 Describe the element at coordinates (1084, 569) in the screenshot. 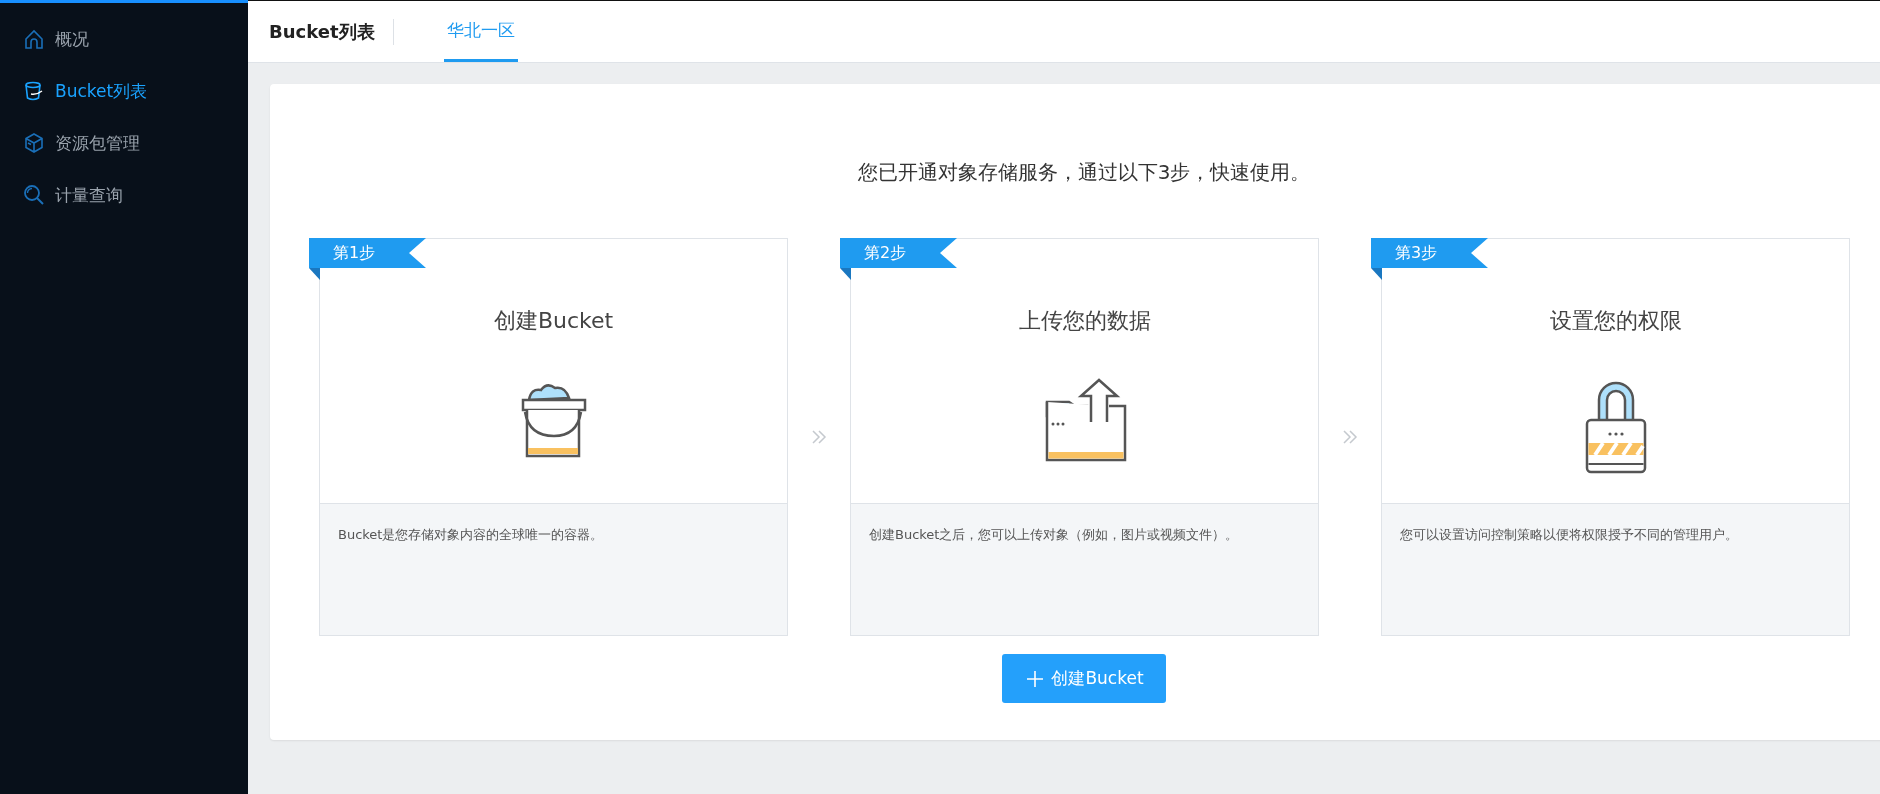

I see `step-description: 创建Bucket之后，您可以上传对象（例如，图片或视频文件）。` at that location.